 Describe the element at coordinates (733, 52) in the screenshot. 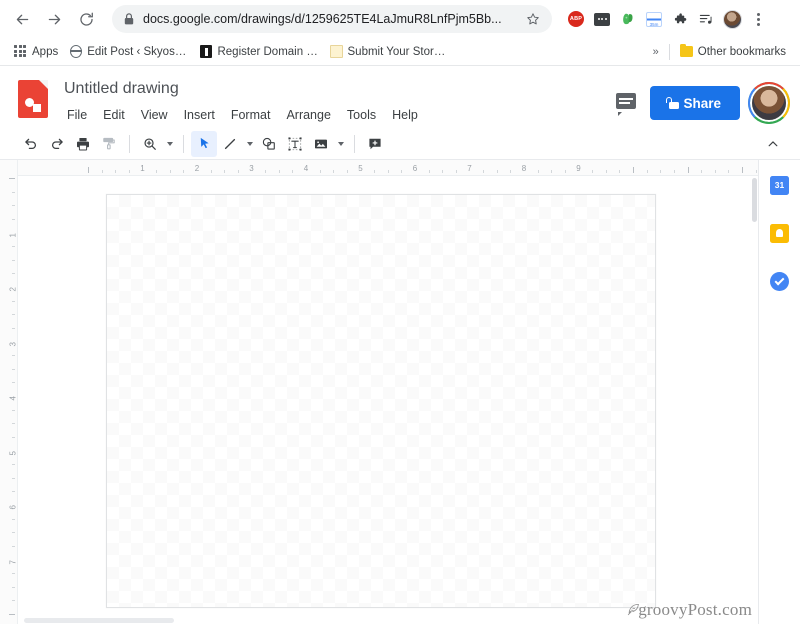

I see `other-bookmarks-button: Other bookmarks` at that location.